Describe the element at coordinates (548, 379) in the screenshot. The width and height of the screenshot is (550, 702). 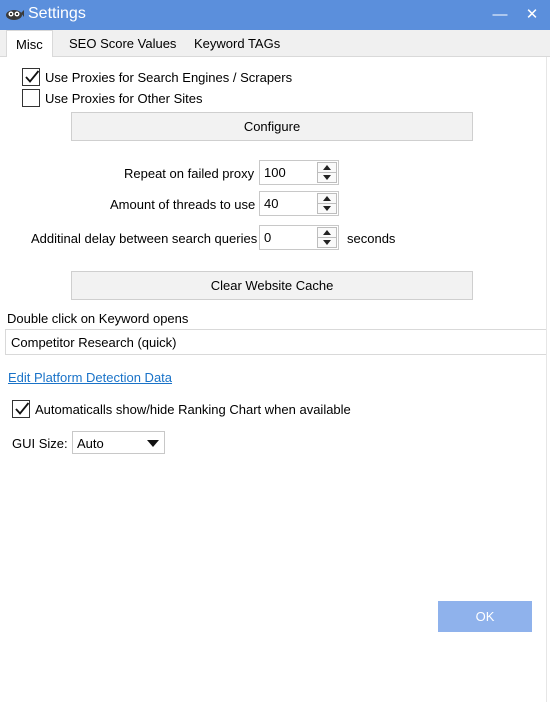
I see `scrollbar-edge` at that location.